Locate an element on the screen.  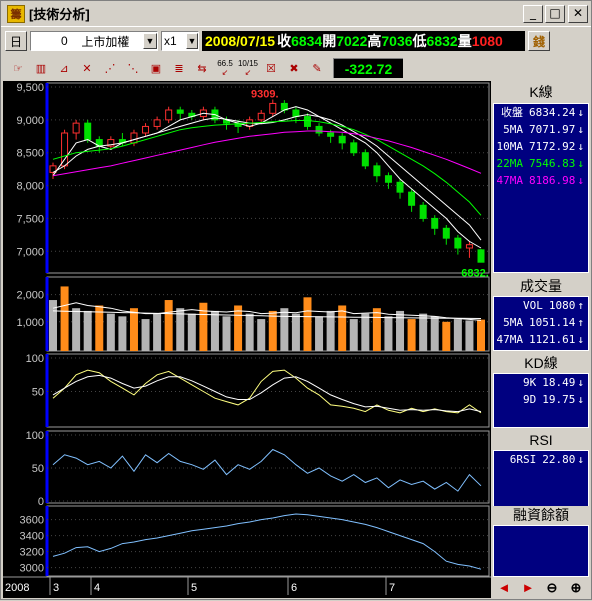
zoom-in-icon: ⊕ is located at coordinates (576, 588).